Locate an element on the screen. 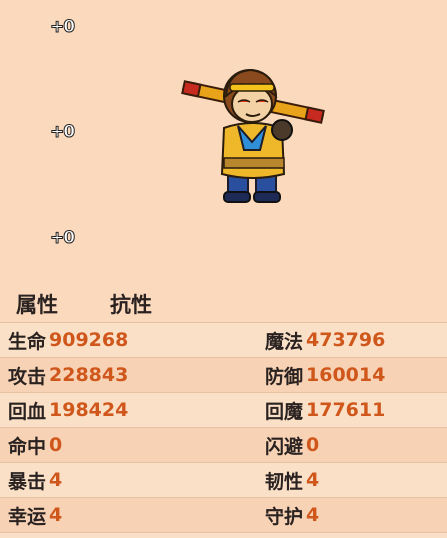  stat-label: 命中 is located at coordinates (27, 446).